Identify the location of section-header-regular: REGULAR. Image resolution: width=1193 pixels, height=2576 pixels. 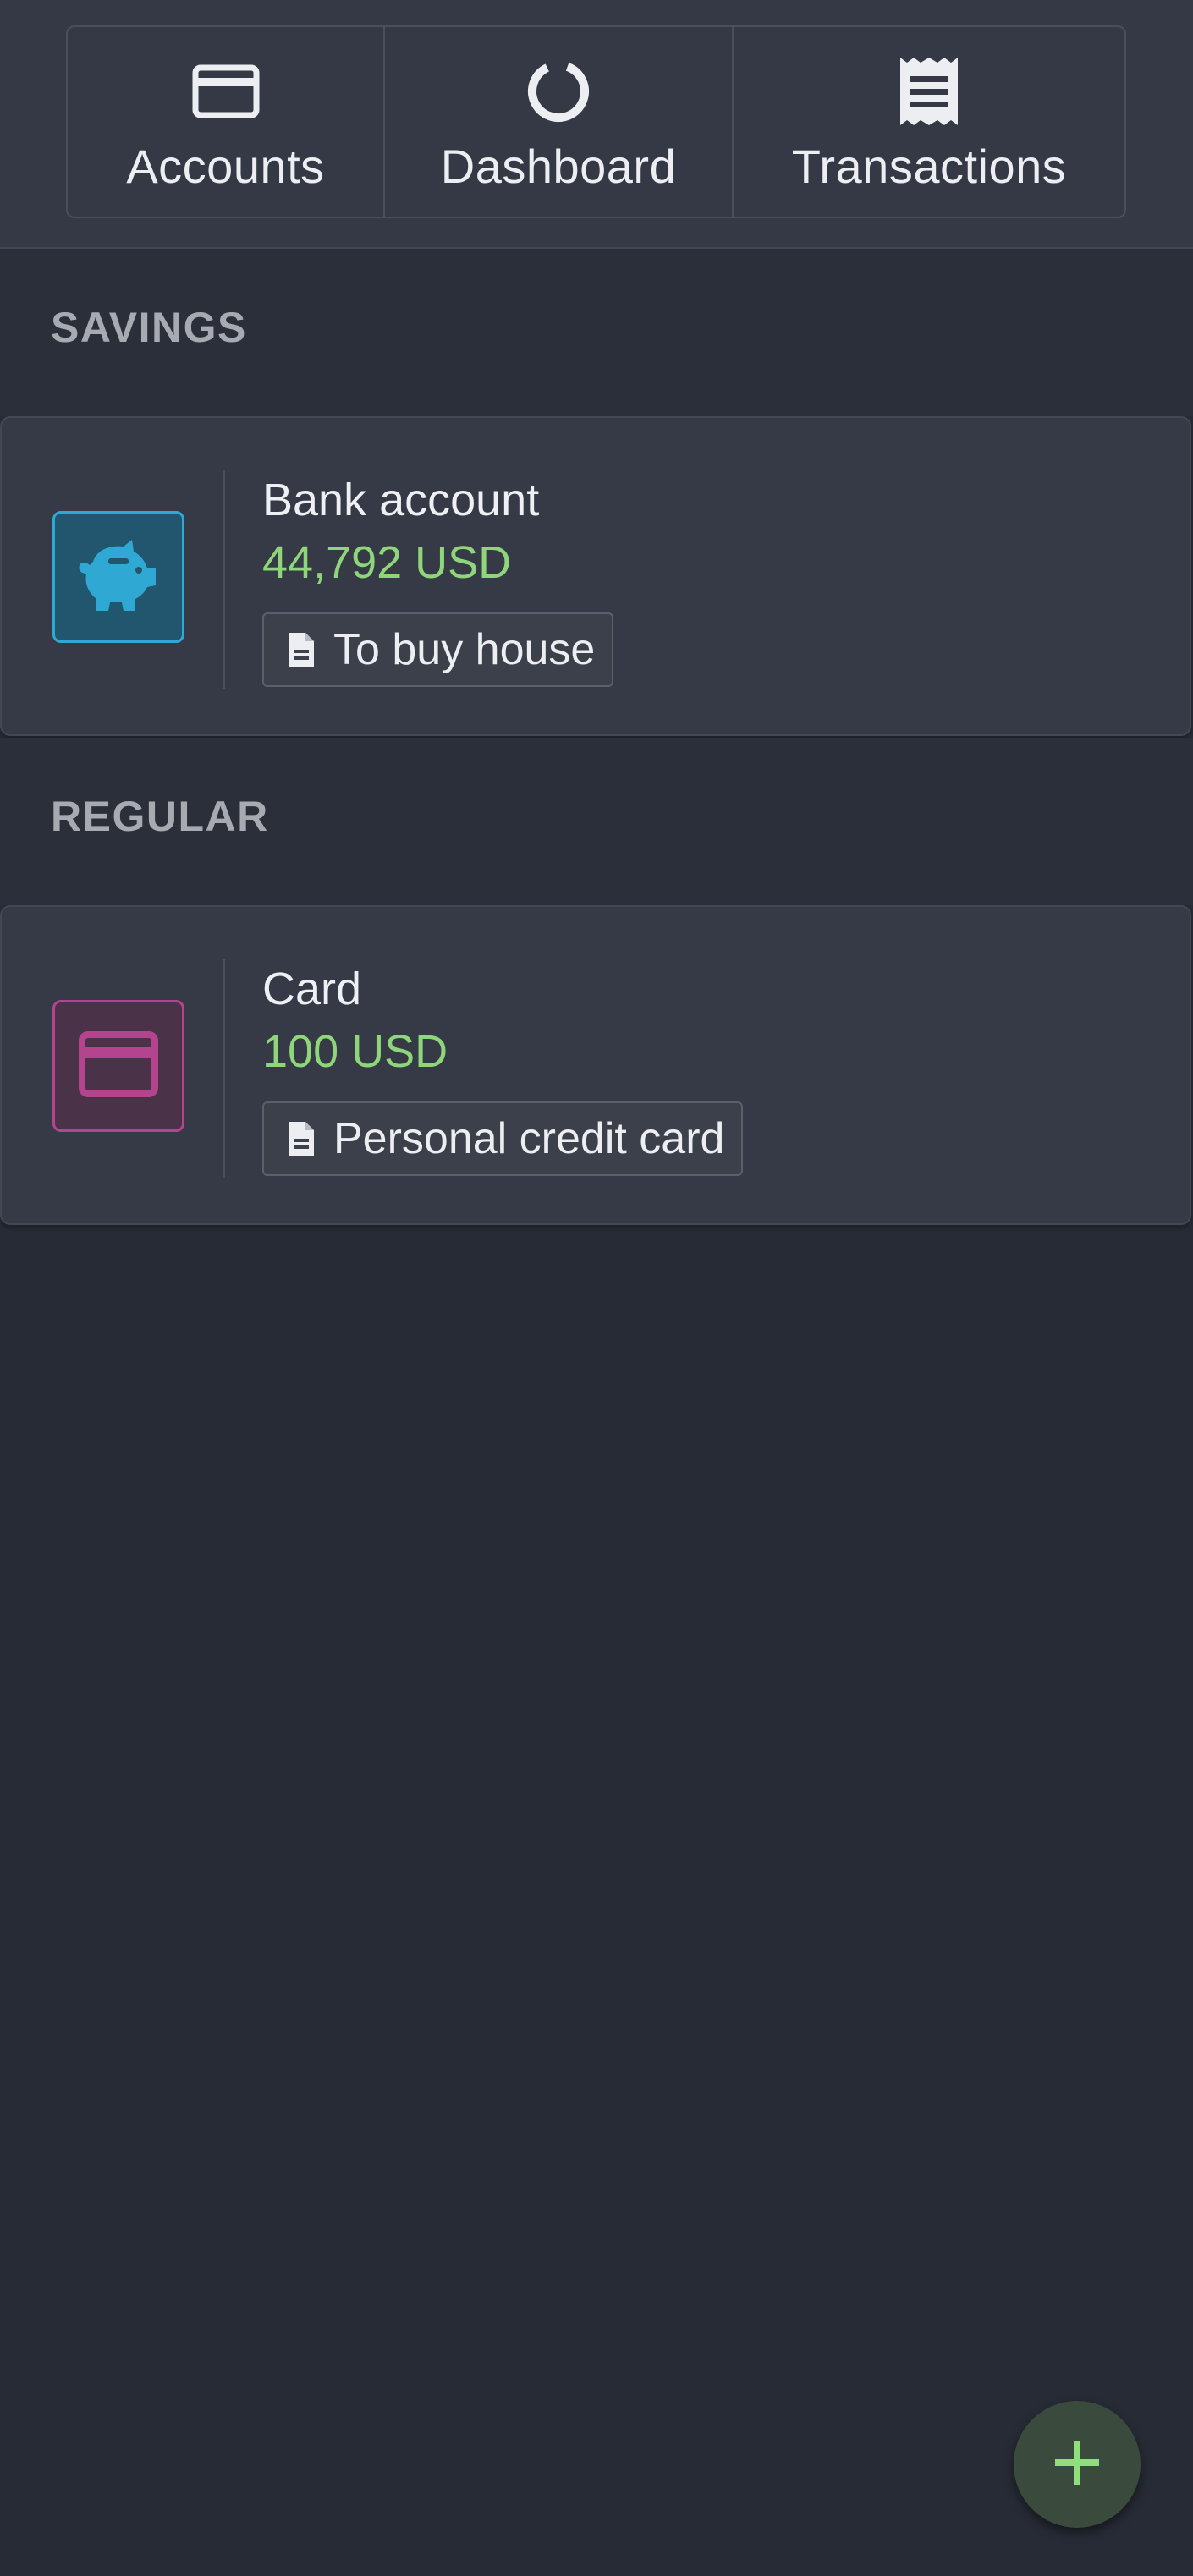
(596, 822).